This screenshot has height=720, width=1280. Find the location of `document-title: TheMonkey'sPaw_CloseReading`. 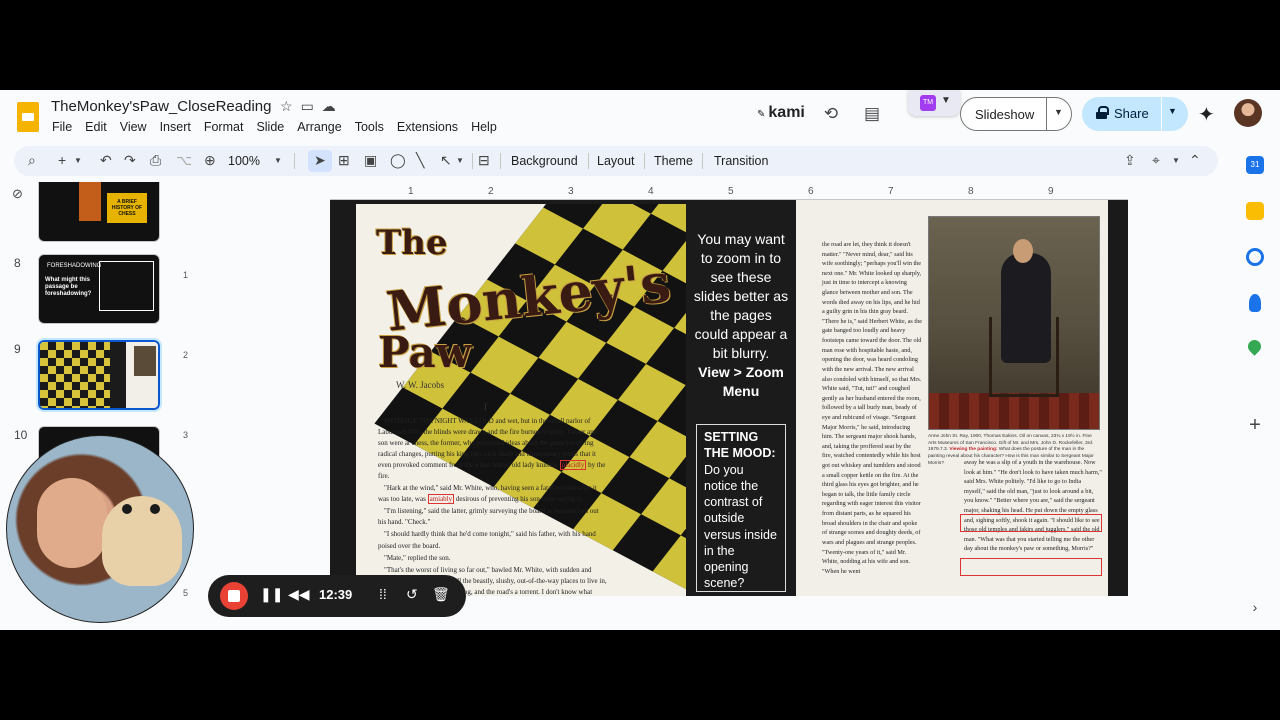

document-title: TheMonkey'sPaw_CloseReading is located at coordinates (161, 106).